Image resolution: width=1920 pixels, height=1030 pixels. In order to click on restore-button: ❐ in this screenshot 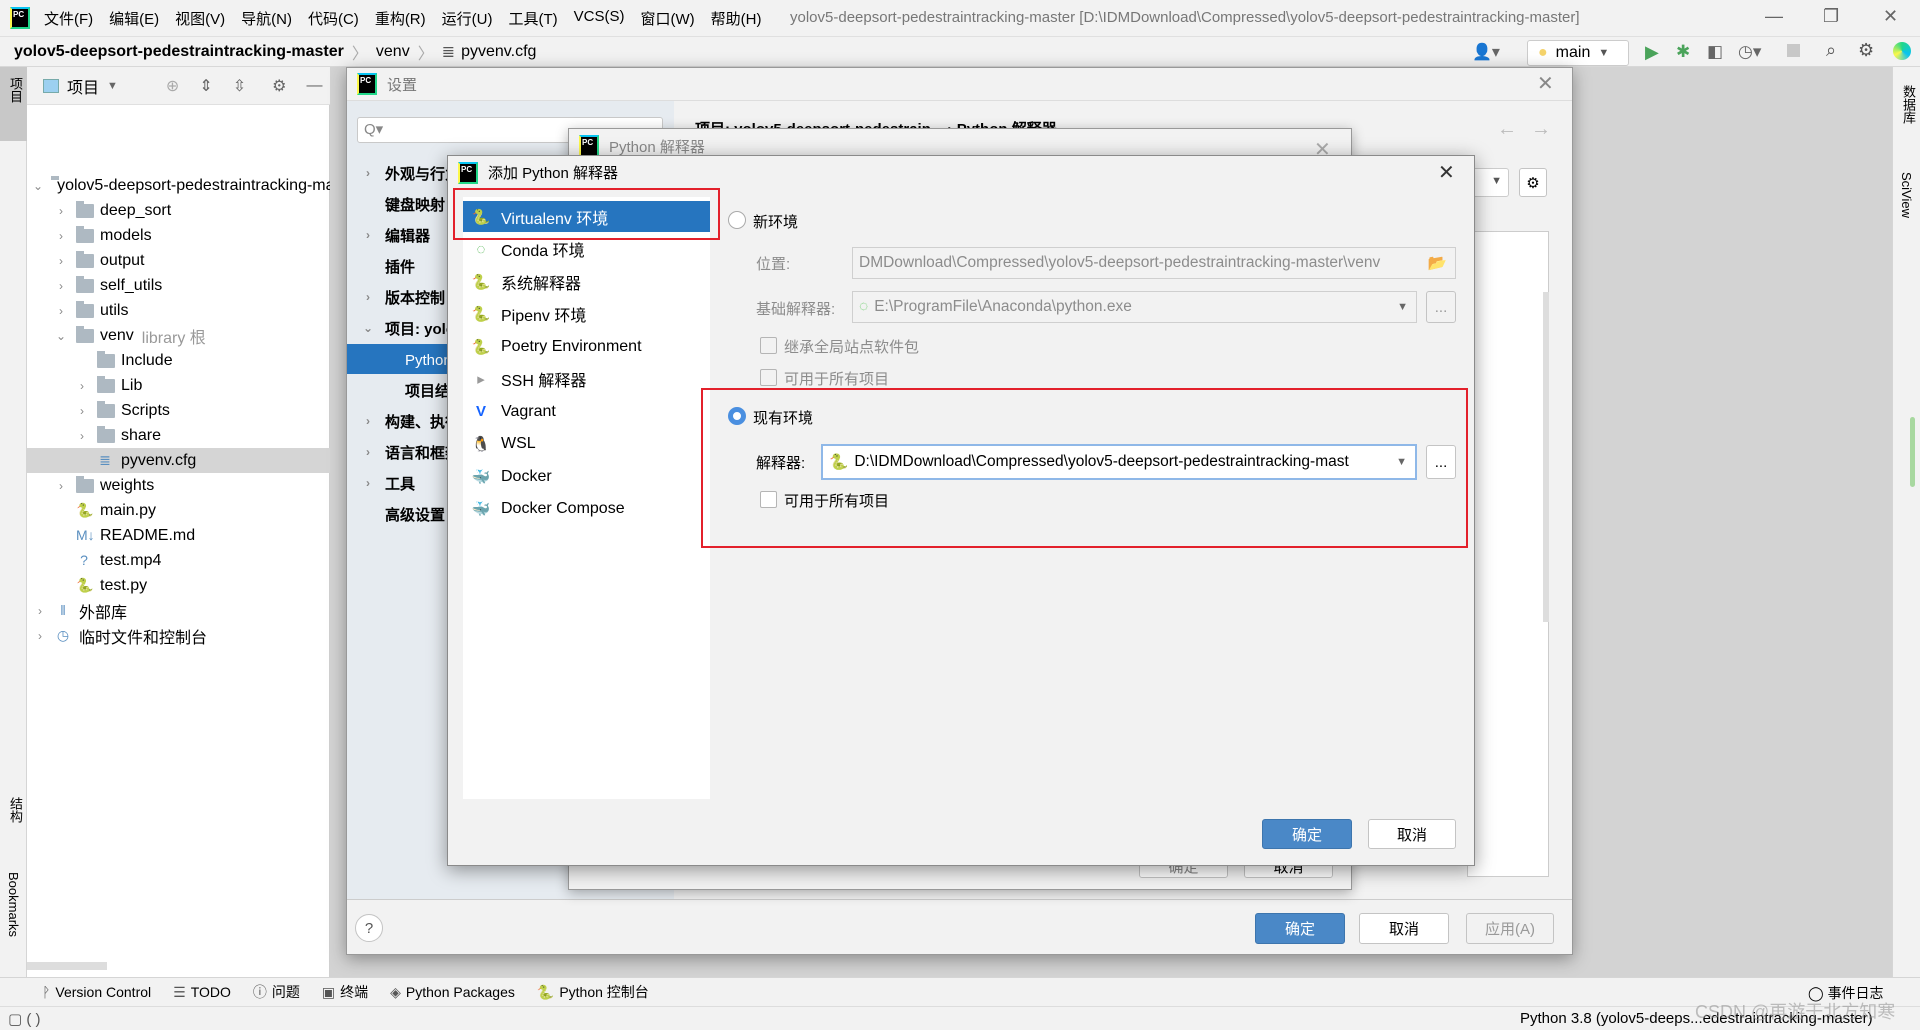, I will do `click(1831, 16)`.